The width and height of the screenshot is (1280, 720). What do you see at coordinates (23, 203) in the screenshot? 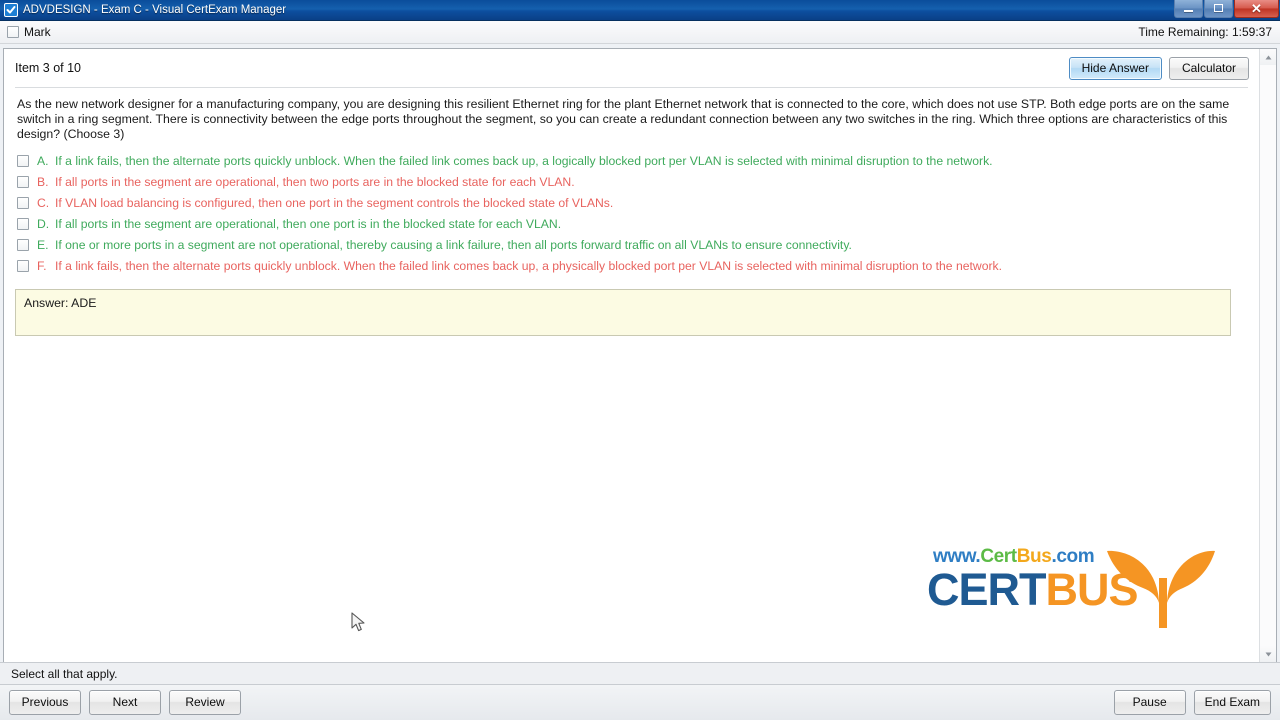
I see `option-checkbox-c` at bounding box center [23, 203].